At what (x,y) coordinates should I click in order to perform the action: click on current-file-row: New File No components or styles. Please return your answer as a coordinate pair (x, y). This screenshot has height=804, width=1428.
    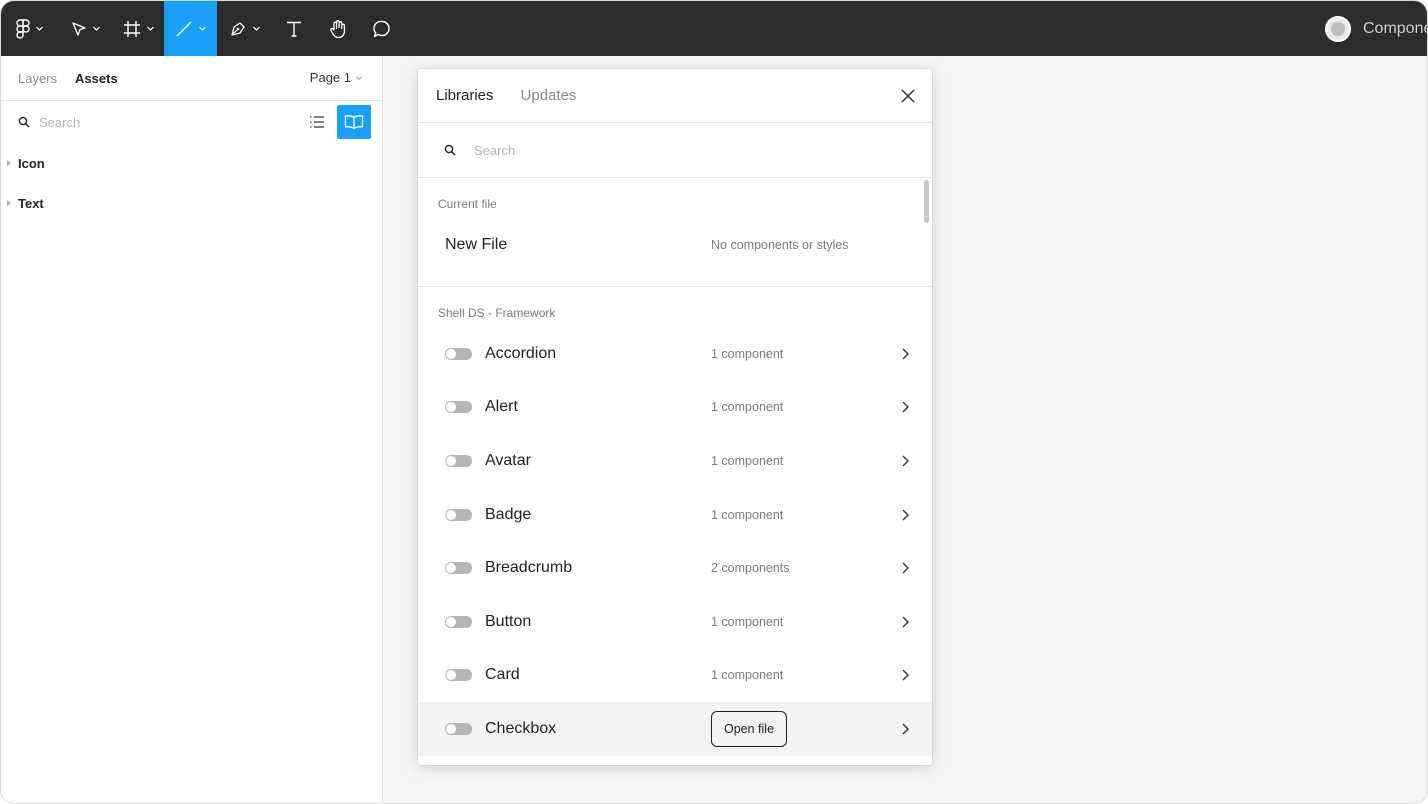
    Looking at the image, I should click on (675, 244).